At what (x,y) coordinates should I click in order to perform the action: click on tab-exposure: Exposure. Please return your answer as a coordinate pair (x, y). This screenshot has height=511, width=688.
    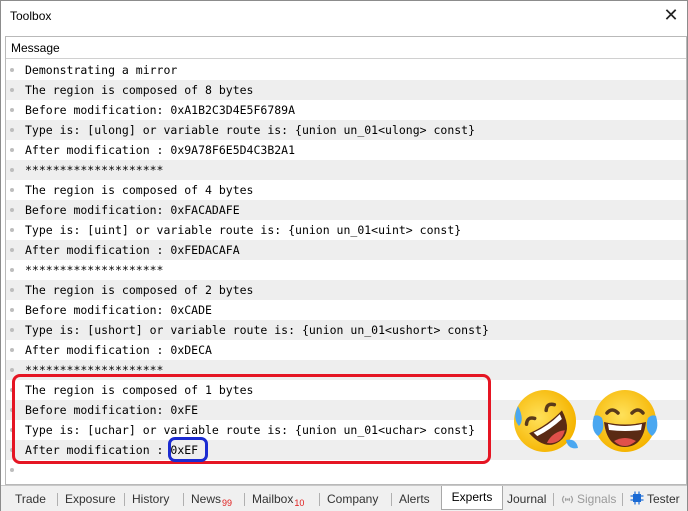
    Looking at the image, I should click on (90, 499).